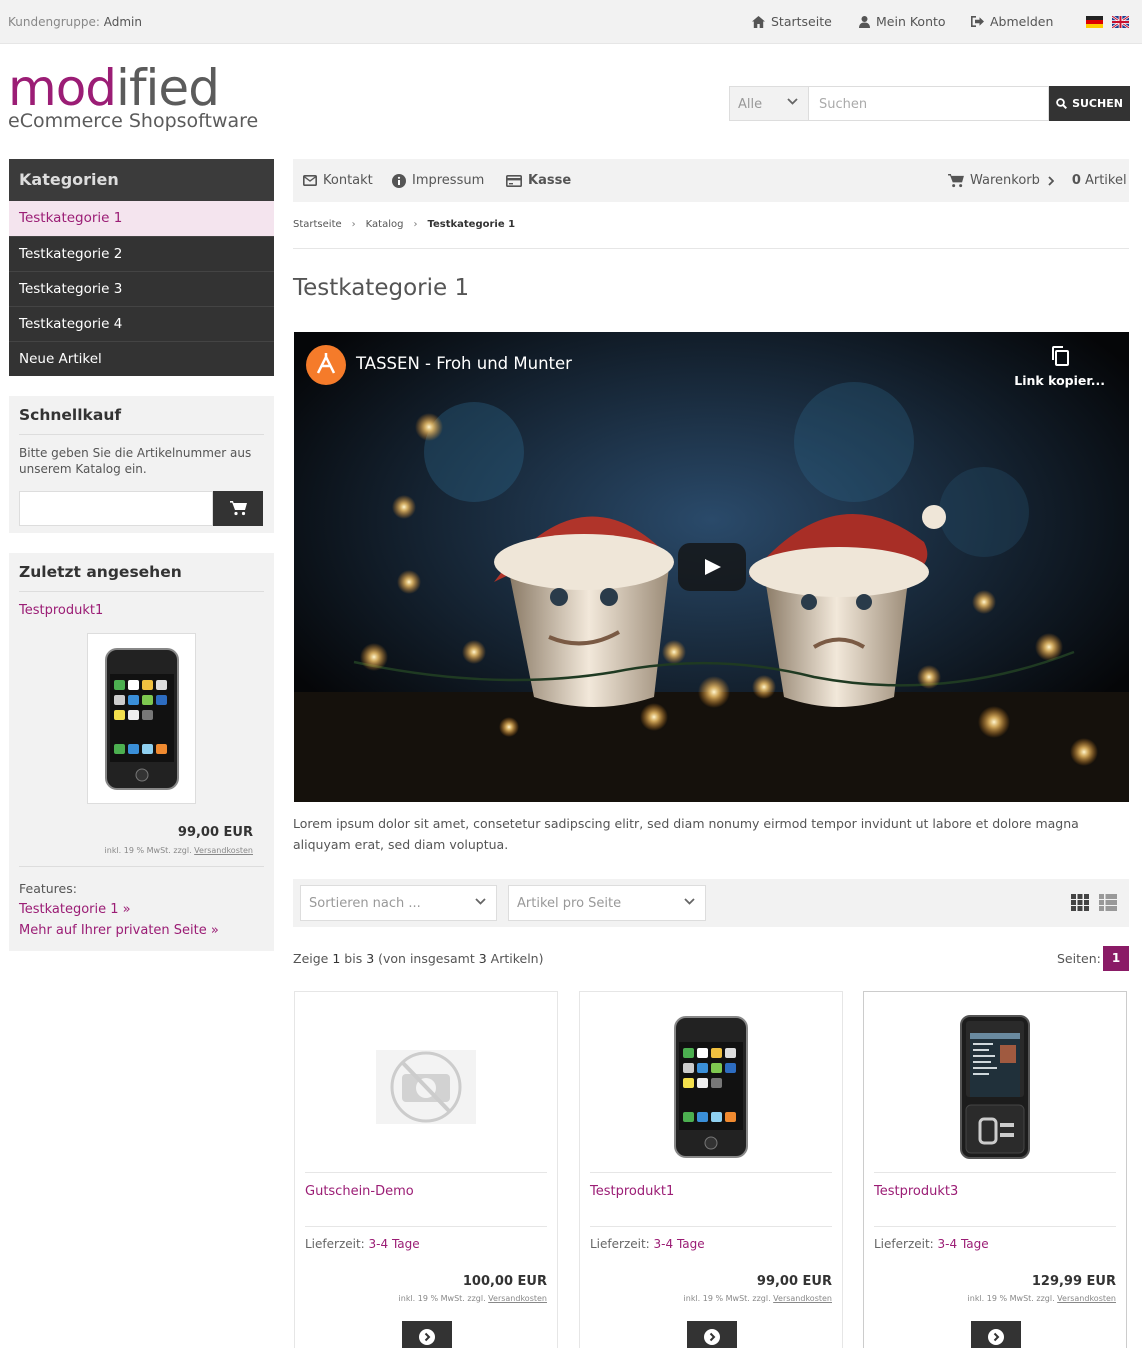 The width and height of the screenshot is (1142, 1348). What do you see at coordinates (310, 180) in the screenshot?
I see `envelope-icon` at bounding box center [310, 180].